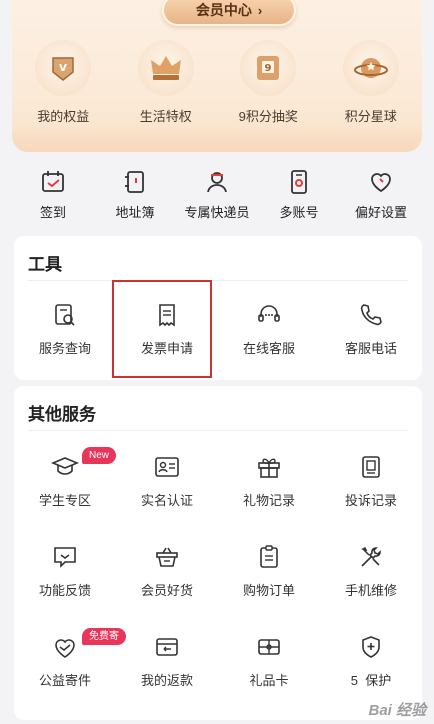 This screenshot has width=434, height=724. I want to click on planet-icon, so click(370, 68).